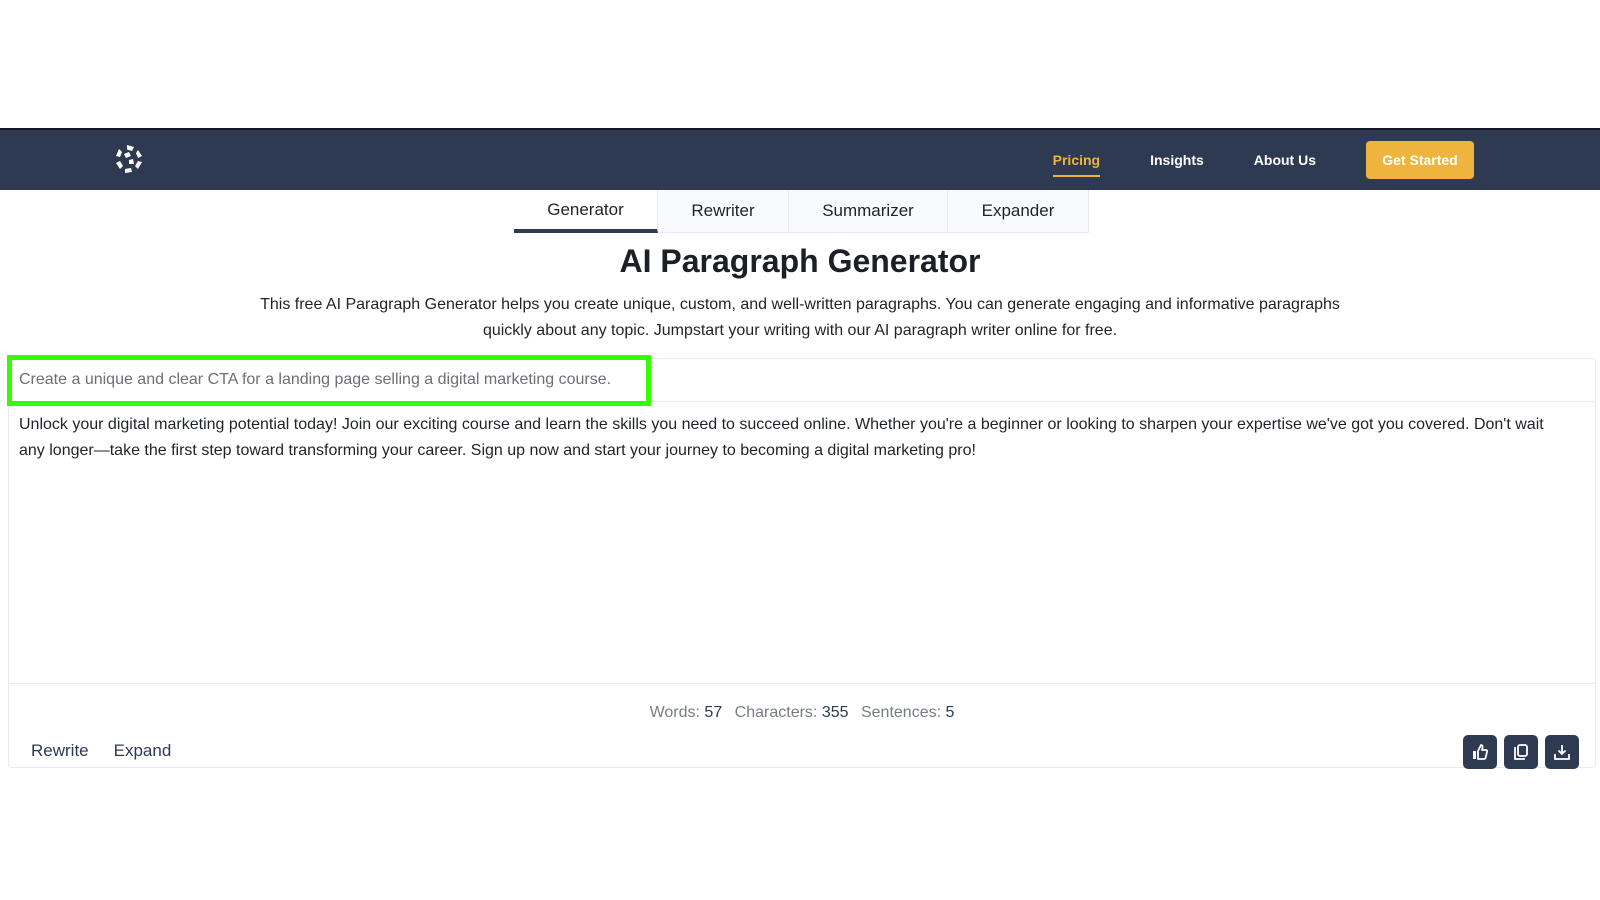  What do you see at coordinates (1177, 160) in the screenshot?
I see `nav-link-insights: Insights` at bounding box center [1177, 160].